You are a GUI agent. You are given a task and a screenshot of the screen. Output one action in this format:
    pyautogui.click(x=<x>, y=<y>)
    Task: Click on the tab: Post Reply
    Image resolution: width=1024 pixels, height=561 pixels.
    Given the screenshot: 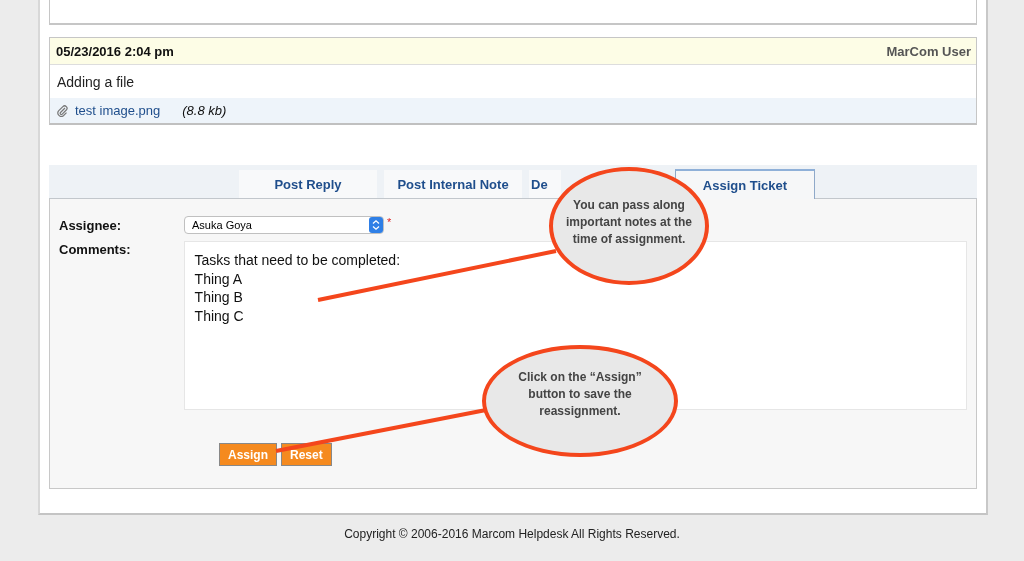 What is the action you would take?
    pyautogui.click(x=308, y=184)
    